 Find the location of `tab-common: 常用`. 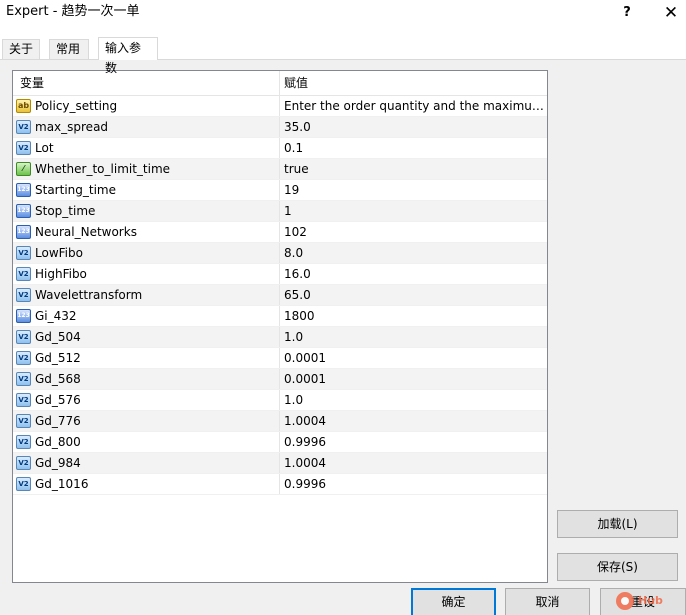

tab-common: 常用 is located at coordinates (69, 49).